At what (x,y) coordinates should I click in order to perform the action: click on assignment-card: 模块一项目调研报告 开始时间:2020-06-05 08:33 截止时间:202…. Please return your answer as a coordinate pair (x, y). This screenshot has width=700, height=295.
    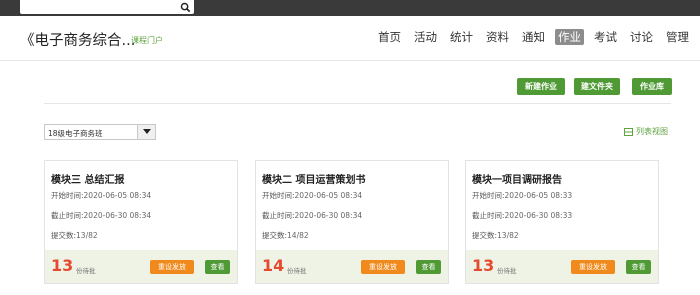
    Looking at the image, I should click on (562, 222).